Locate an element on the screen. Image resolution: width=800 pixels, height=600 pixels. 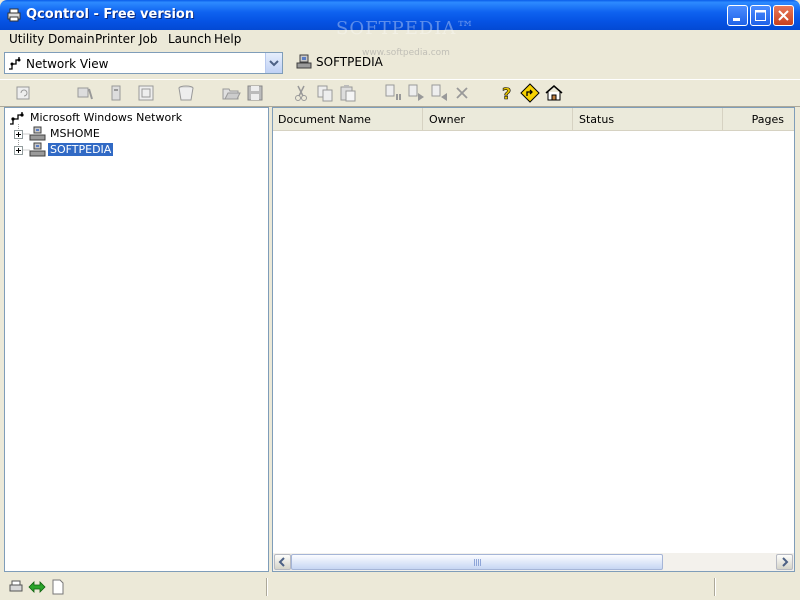
scroll-left-button is located at coordinates (282, 562).